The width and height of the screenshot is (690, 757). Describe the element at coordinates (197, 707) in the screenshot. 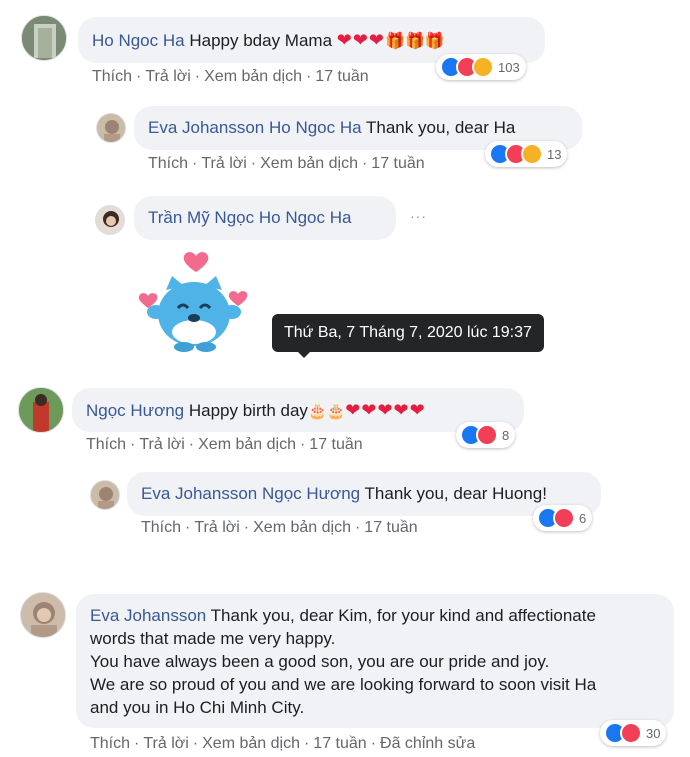

I see `comment-text-line: and you in Ho Chi Minh City.` at that location.